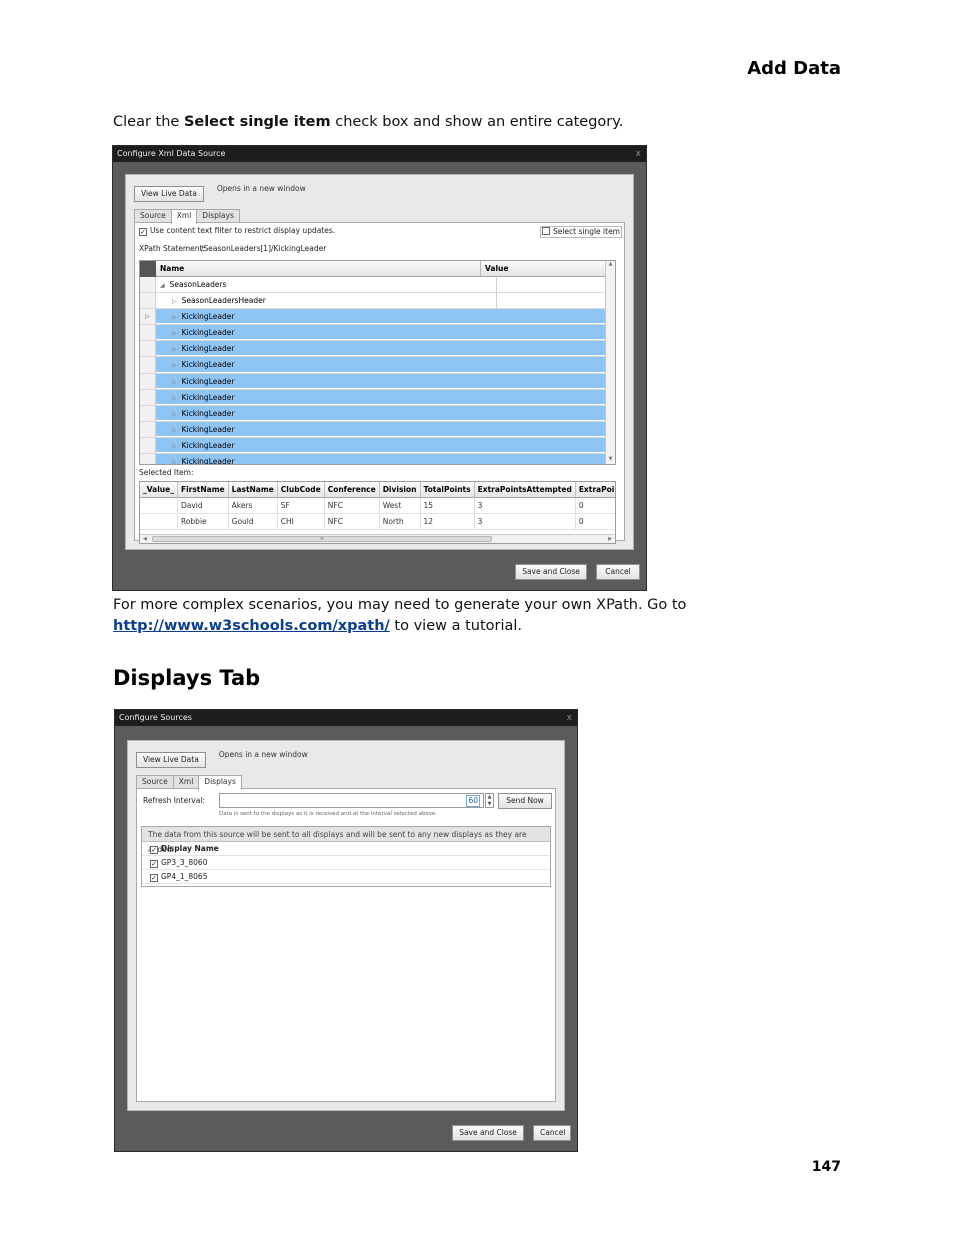  Describe the element at coordinates (447, 490) in the screenshot. I see `grid-column-header: TotalPoints` at that location.